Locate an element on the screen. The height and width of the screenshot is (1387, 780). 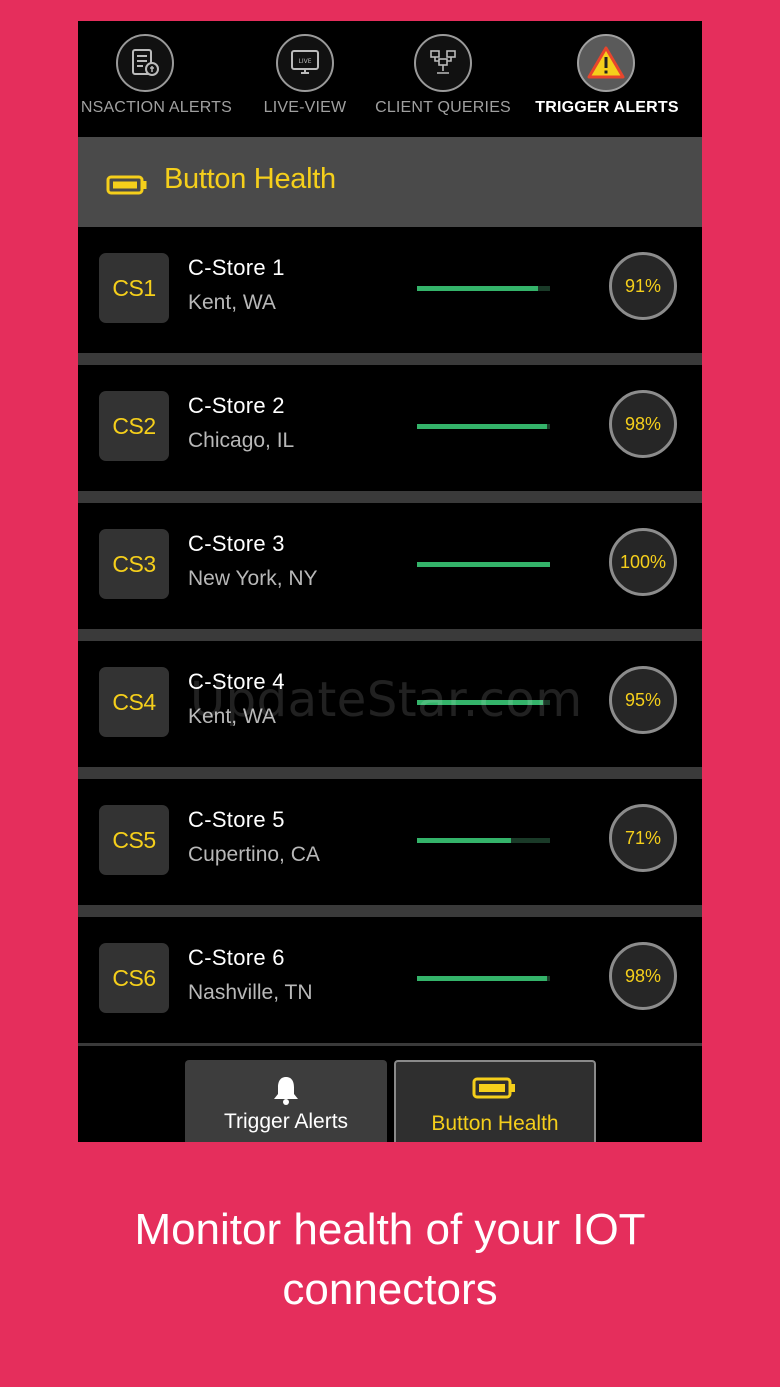
tab-transaction-alerts: NSACTION ALERTS is located at coordinates (158, 79).